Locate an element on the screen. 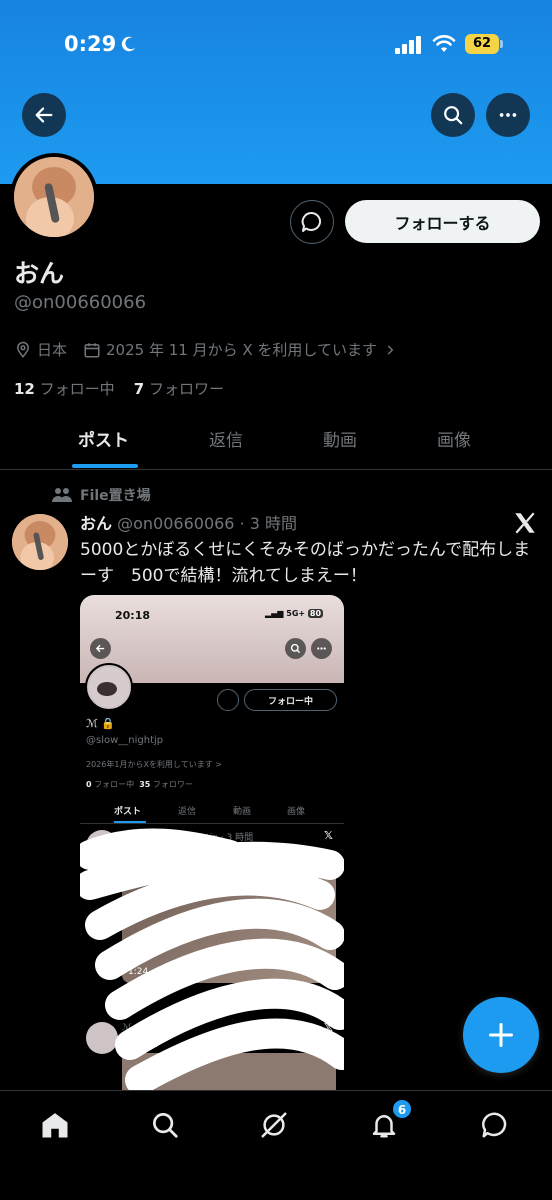  embedded-back-icon is located at coordinates (100, 648).